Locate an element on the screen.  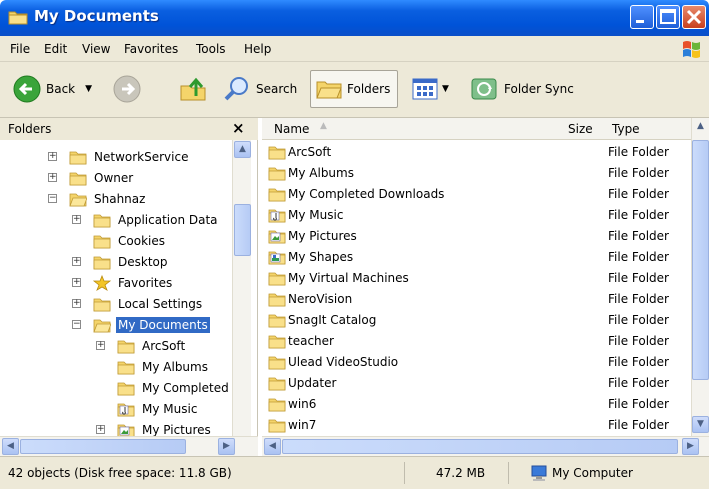
file-name: My Completed Downloads is located at coordinates (366, 194).